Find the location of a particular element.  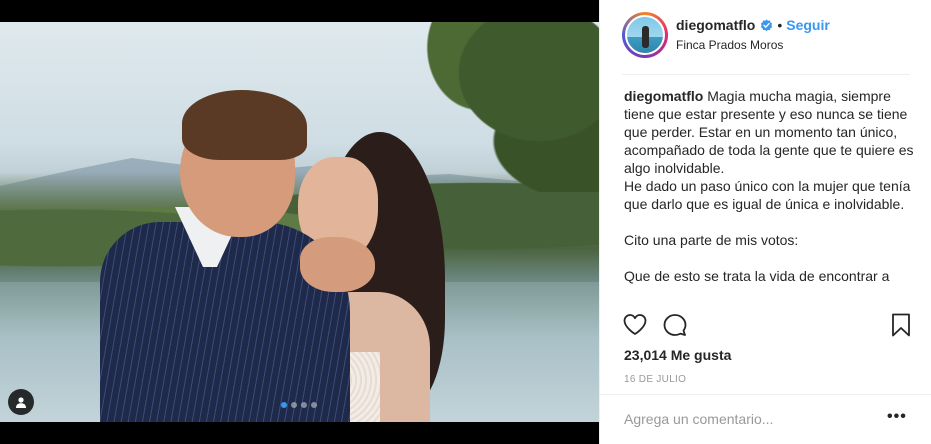

save-button is located at coordinates (901, 325).